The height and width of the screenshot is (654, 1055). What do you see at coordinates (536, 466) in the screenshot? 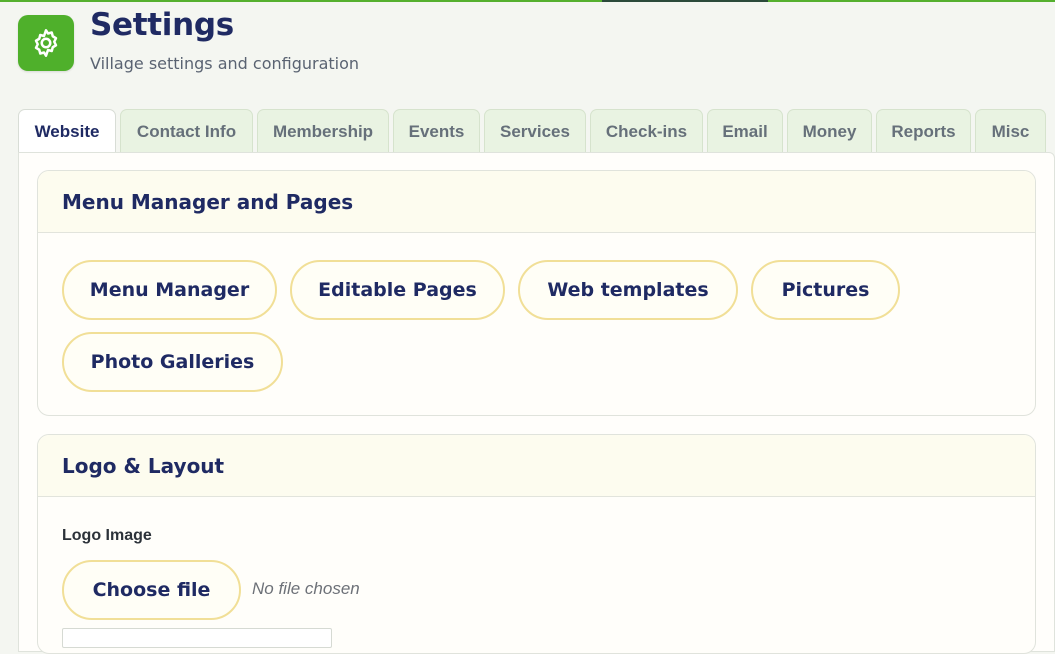
I see `card-header: Logo & Layout` at bounding box center [536, 466].